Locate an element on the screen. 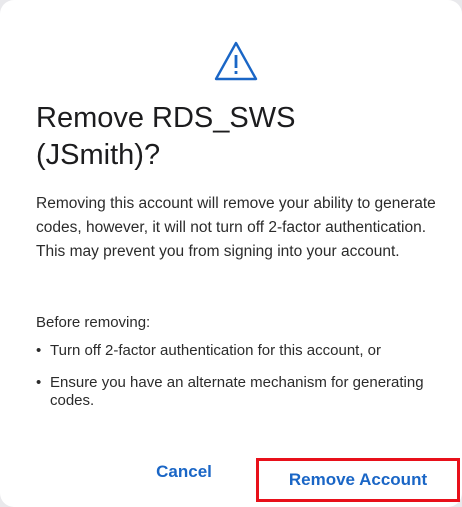 The image size is (462, 507). remove-account-button: Remove Account is located at coordinates (358, 480).